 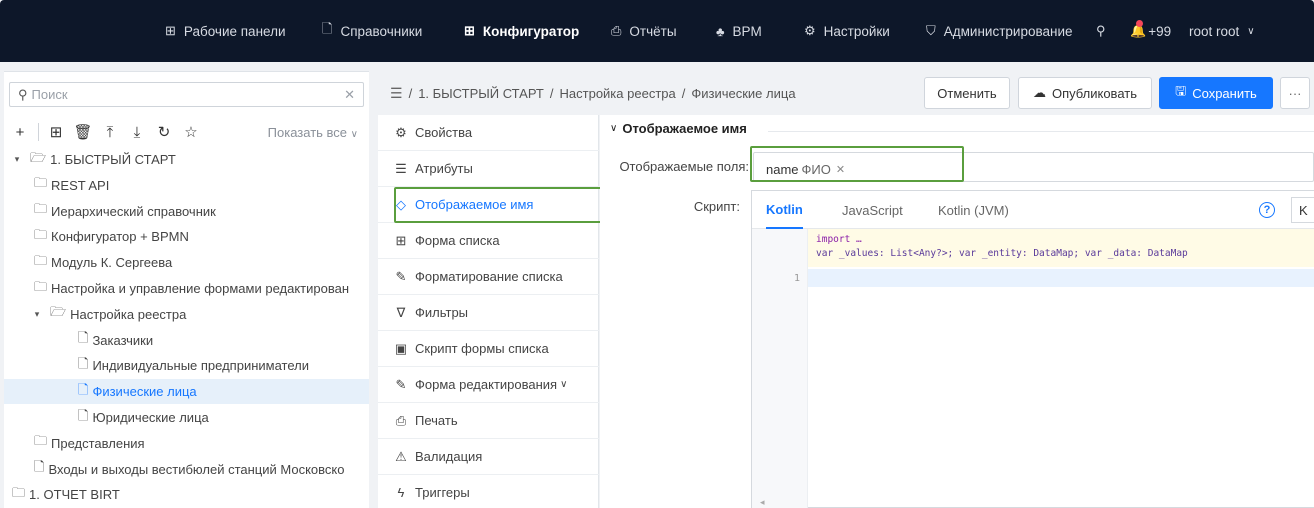 I want to click on menu-item-triggers: ϟ Триггеры, so click(x=488, y=491).